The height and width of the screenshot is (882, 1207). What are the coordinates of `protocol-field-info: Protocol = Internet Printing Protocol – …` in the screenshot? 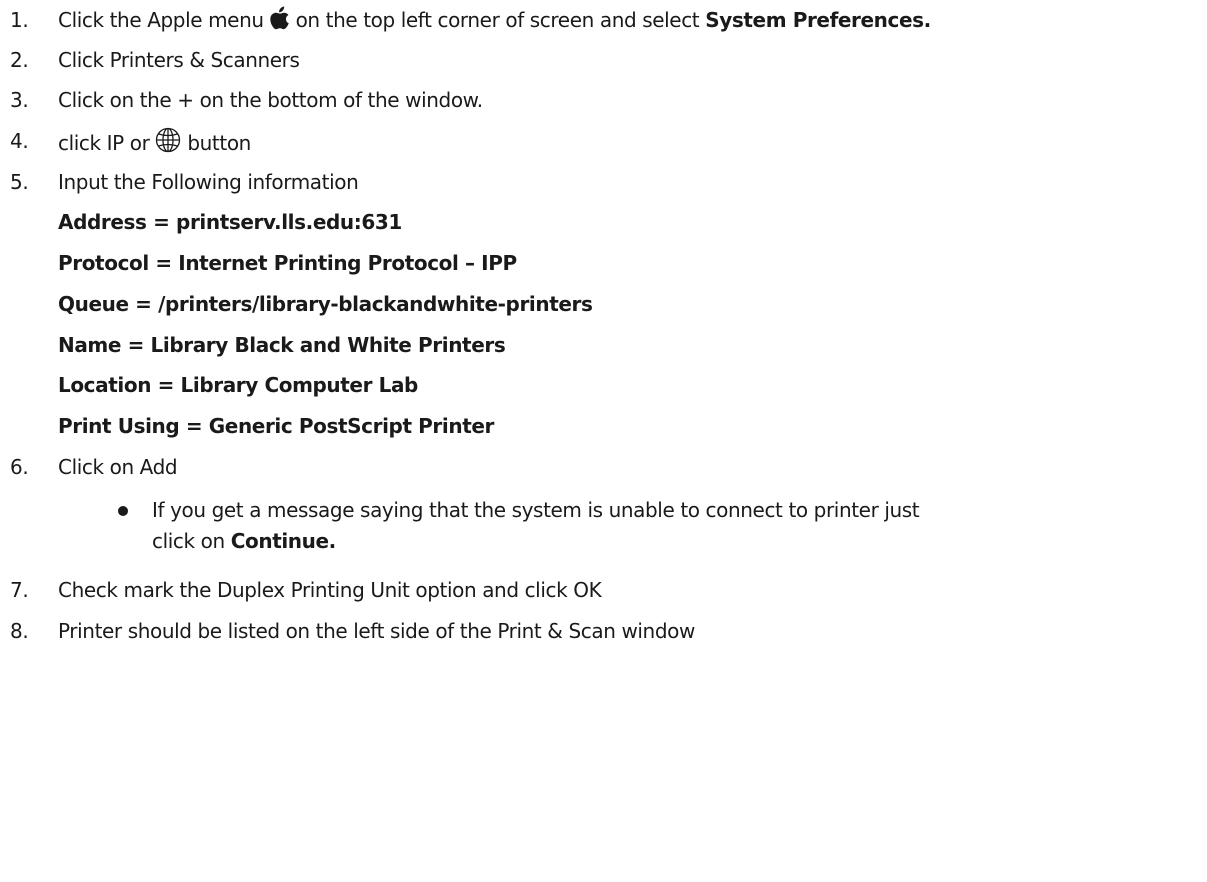 It's located at (287, 263).